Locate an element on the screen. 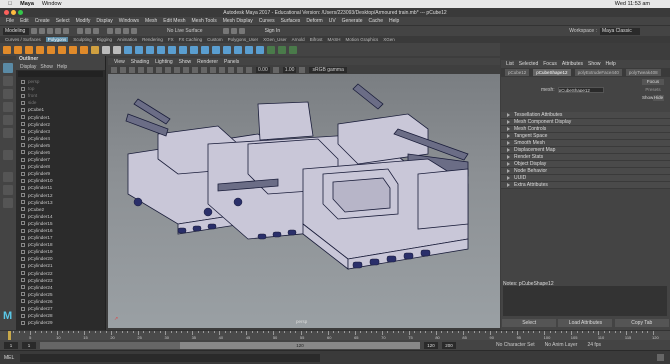 This screenshot has width=670, height=364. attribute-section: Smooth Mesh is located at coordinates (585, 143).